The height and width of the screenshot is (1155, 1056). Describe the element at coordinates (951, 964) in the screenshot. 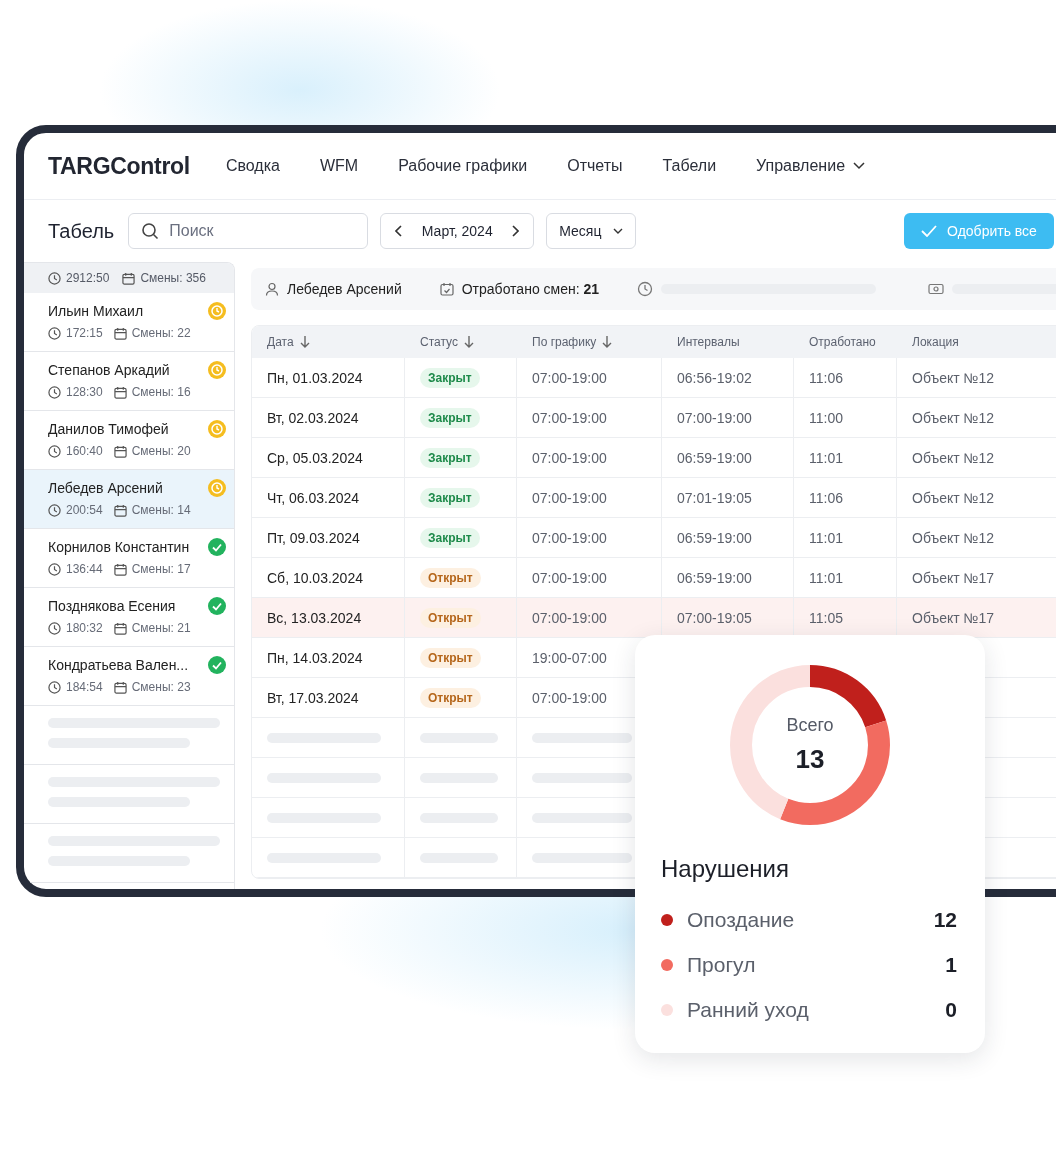

I see `legend-value: 1` at that location.